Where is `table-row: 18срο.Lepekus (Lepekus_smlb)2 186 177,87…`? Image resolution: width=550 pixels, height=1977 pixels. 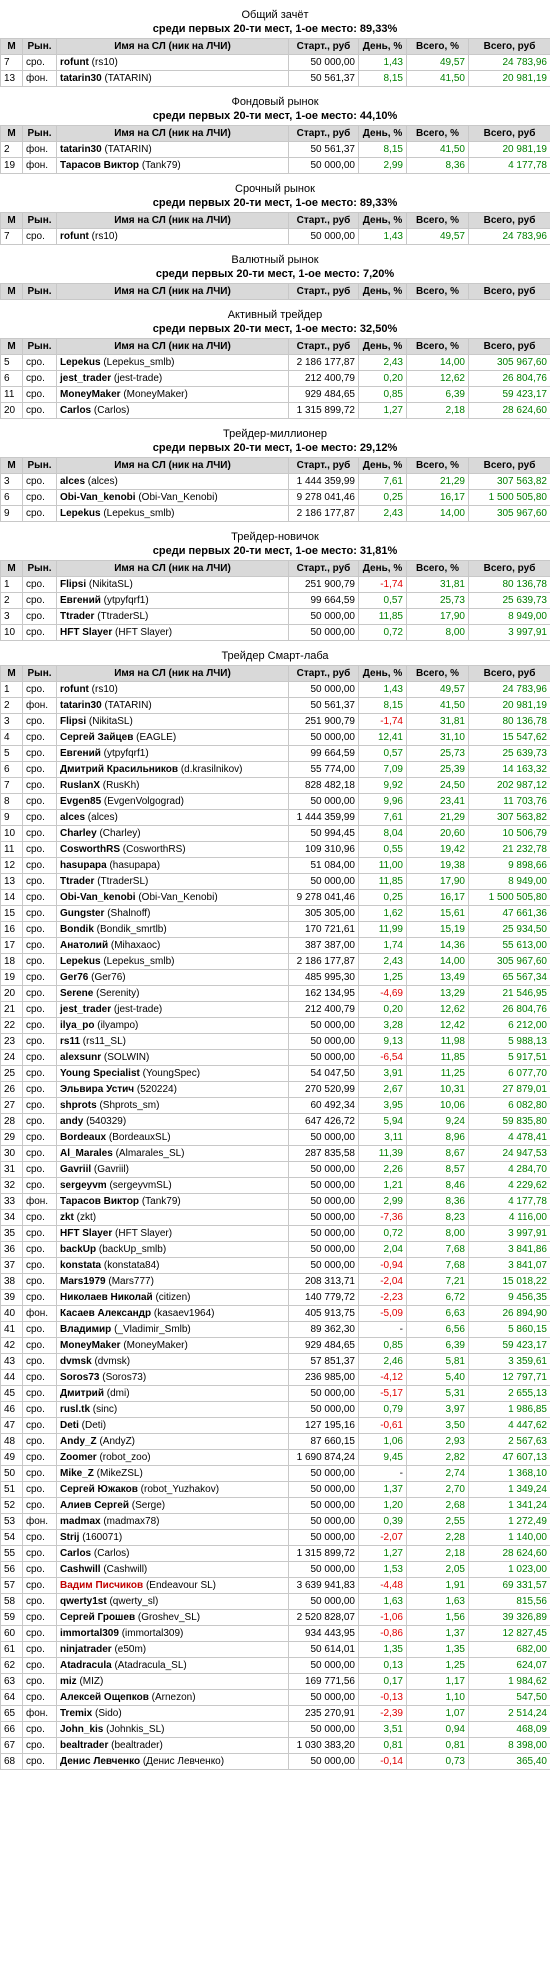 table-row: 18срο.Lepekus (Lepekus_smlb)2 186 177,87… is located at coordinates (275, 962).